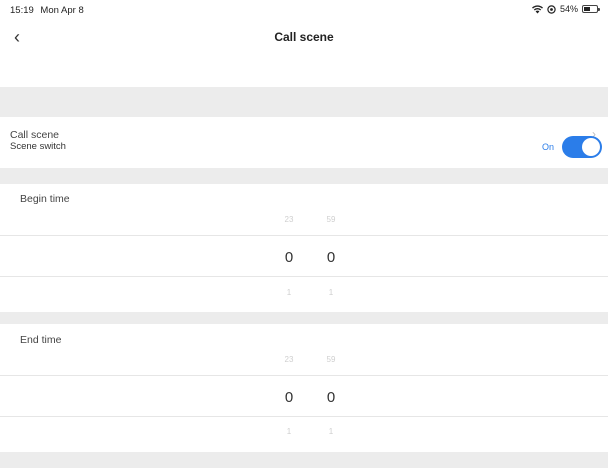  What do you see at coordinates (331, 257) in the screenshot?
I see `begin-minute-value: 0` at bounding box center [331, 257].